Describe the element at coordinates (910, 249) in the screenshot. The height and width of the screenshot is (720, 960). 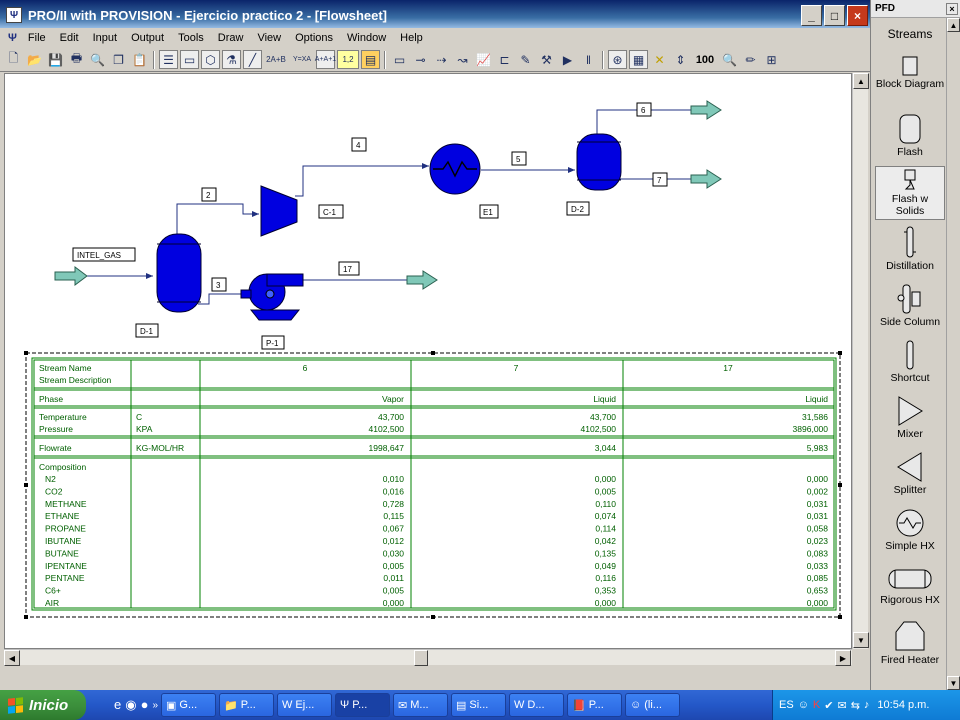
I see `palette-distillation: Distillation` at that location.